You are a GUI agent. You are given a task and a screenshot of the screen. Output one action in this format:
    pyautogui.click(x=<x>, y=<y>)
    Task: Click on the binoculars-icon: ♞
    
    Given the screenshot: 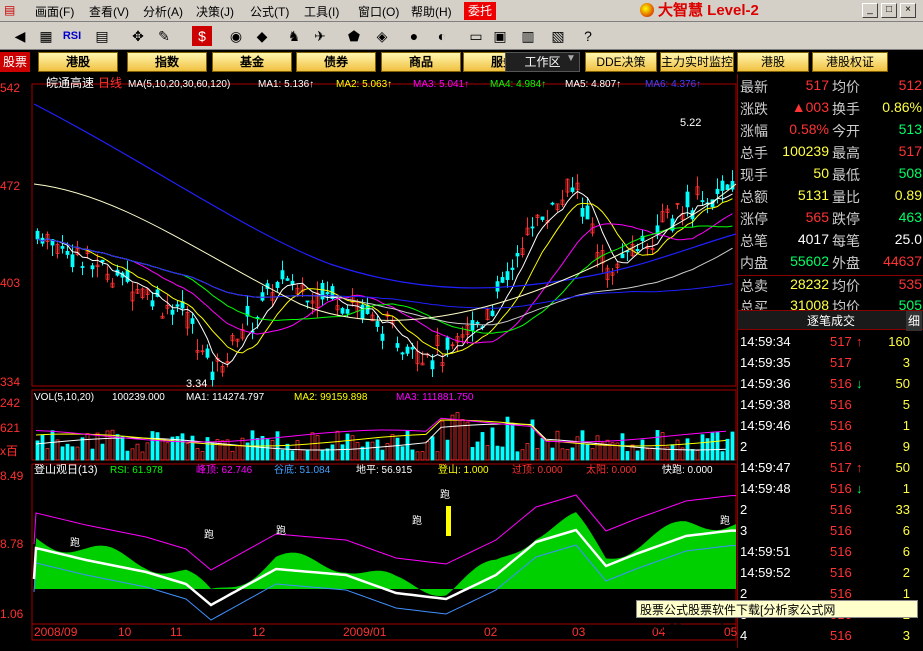 What is the action you would take?
    pyautogui.click(x=294, y=36)
    